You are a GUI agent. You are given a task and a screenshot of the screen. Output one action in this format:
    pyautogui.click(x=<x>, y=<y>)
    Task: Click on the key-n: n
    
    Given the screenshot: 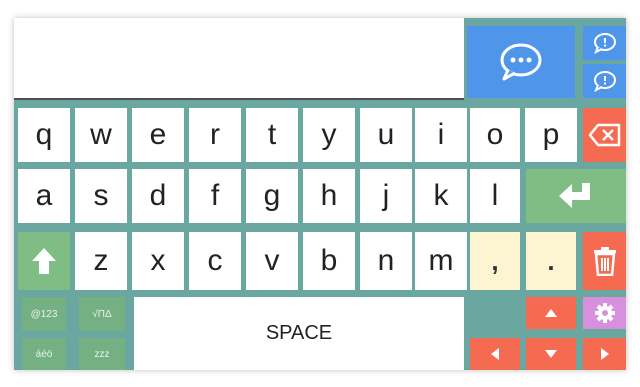 What is the action you would take?
    pyautogui.click(x=386, y=261)
    